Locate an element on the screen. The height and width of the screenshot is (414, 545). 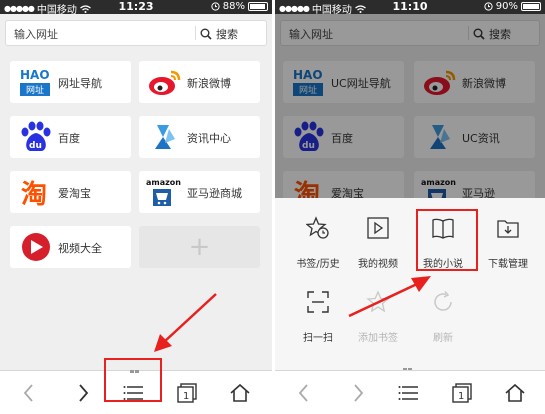
status-bar: ●●●●● 中国移动 11:10 90% is located at coordinates (410, 8).